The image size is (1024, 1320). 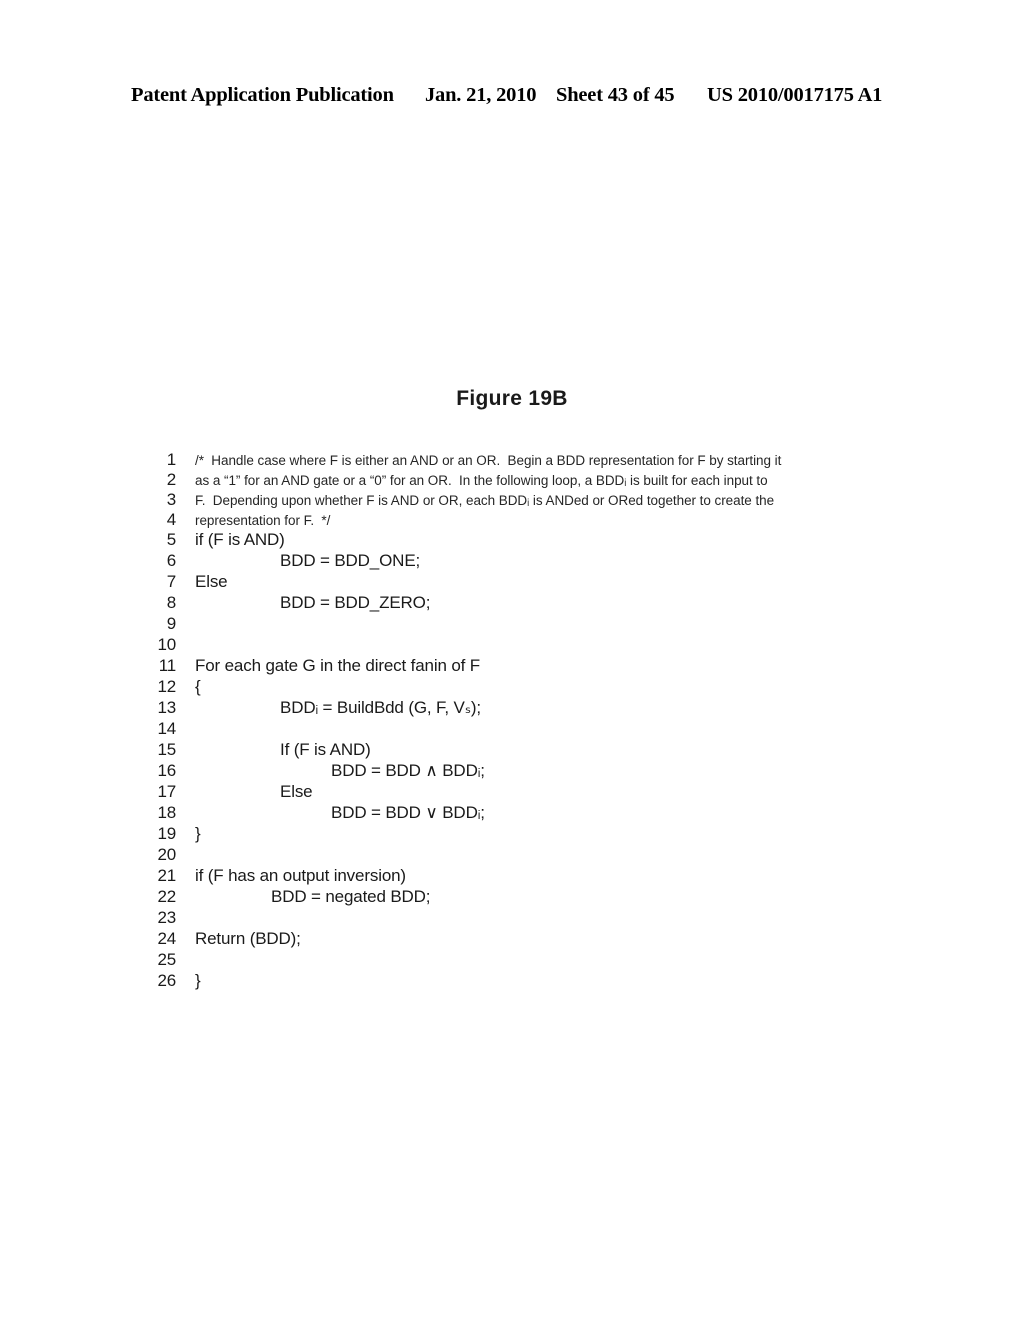 I want to click on code-line: 6 BDD = BDD_ONE;, so click(x=520, y=561).